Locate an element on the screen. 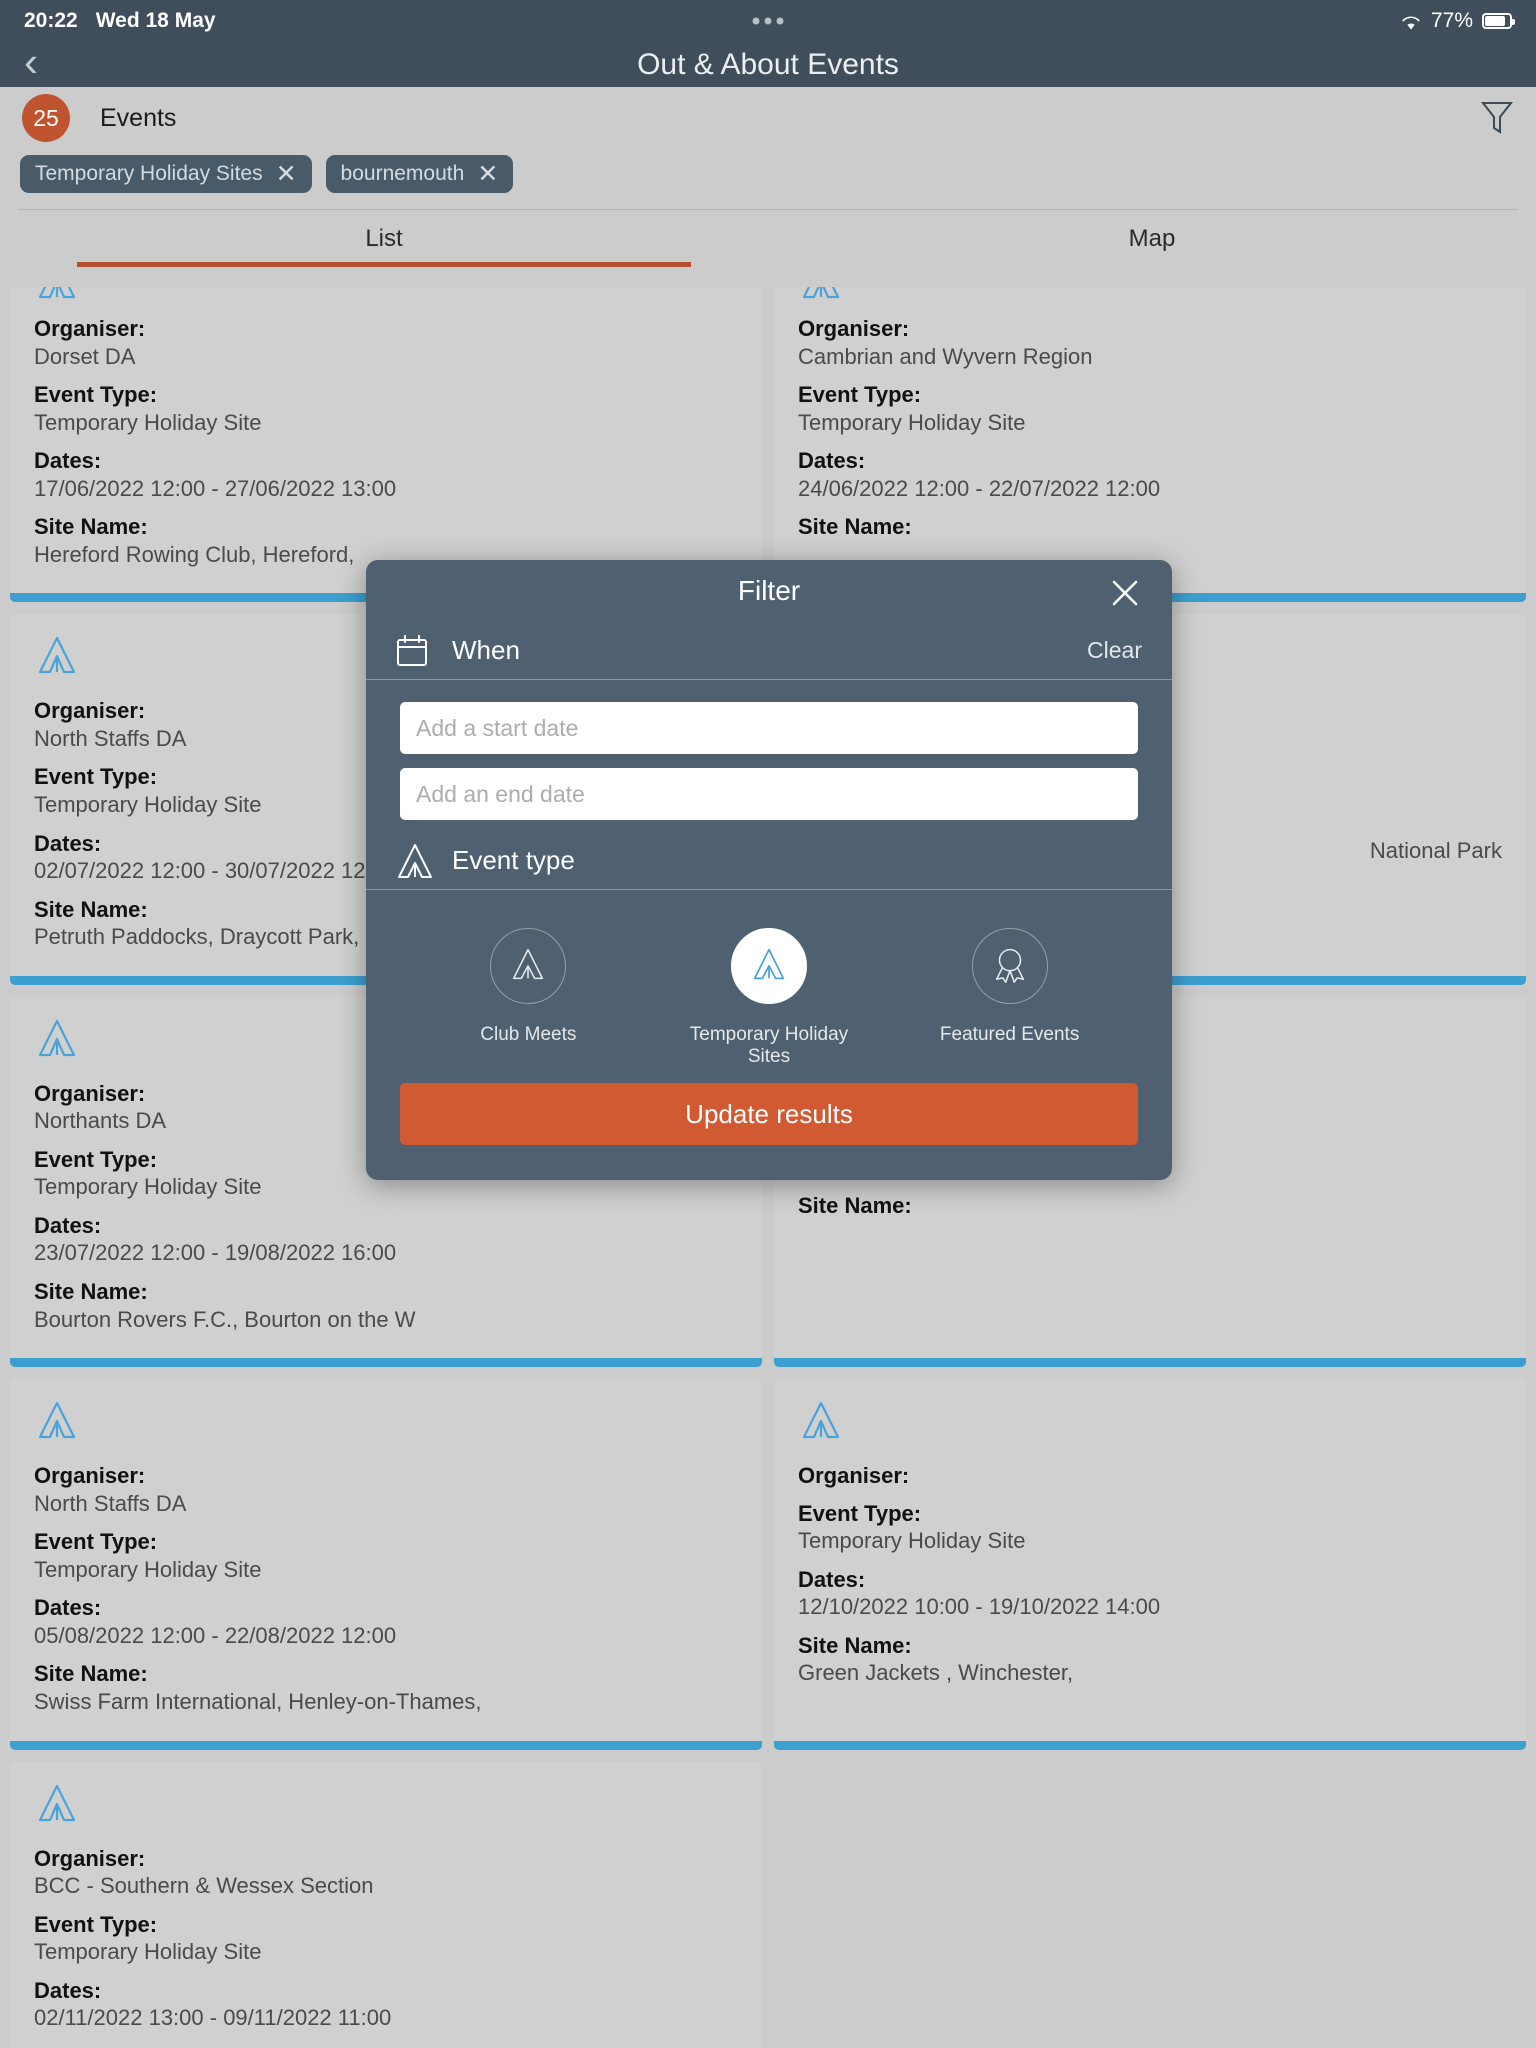 The height and width of the screenshot is (2048, 1536). start-date-input is located at coordinates (769, 728).